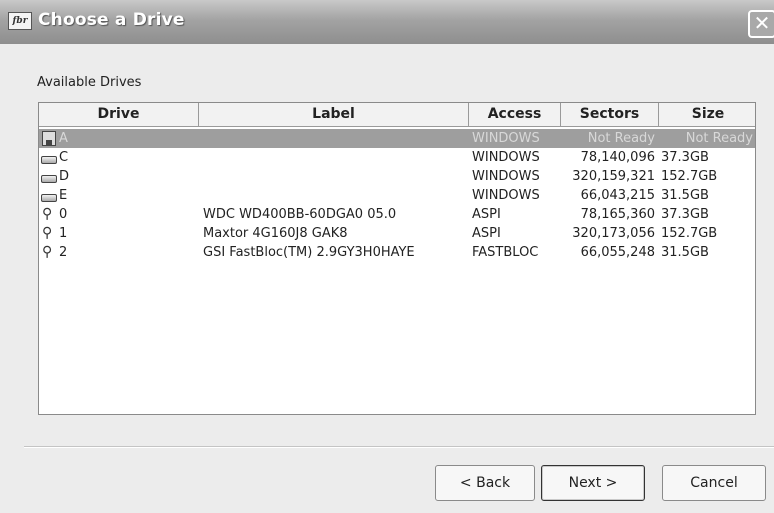  Describe the element at coordinates (49, 138) in the screenshot. I see `floppy-drive-icon` at that location.